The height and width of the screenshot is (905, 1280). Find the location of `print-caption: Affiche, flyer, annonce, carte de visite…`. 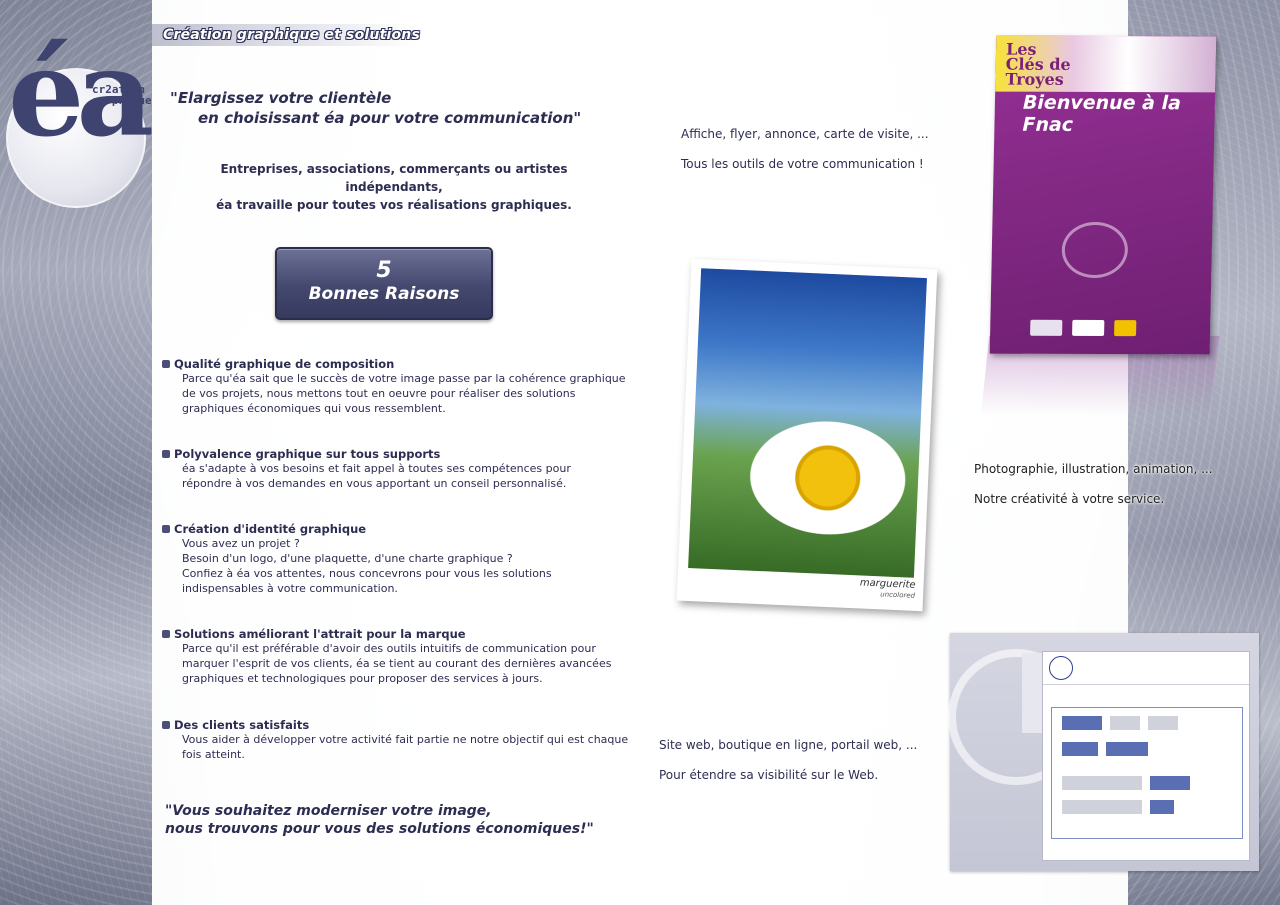

print-caption: Affiche, flyer, annonce, carte de visite… is located at coordinates (805, 149).